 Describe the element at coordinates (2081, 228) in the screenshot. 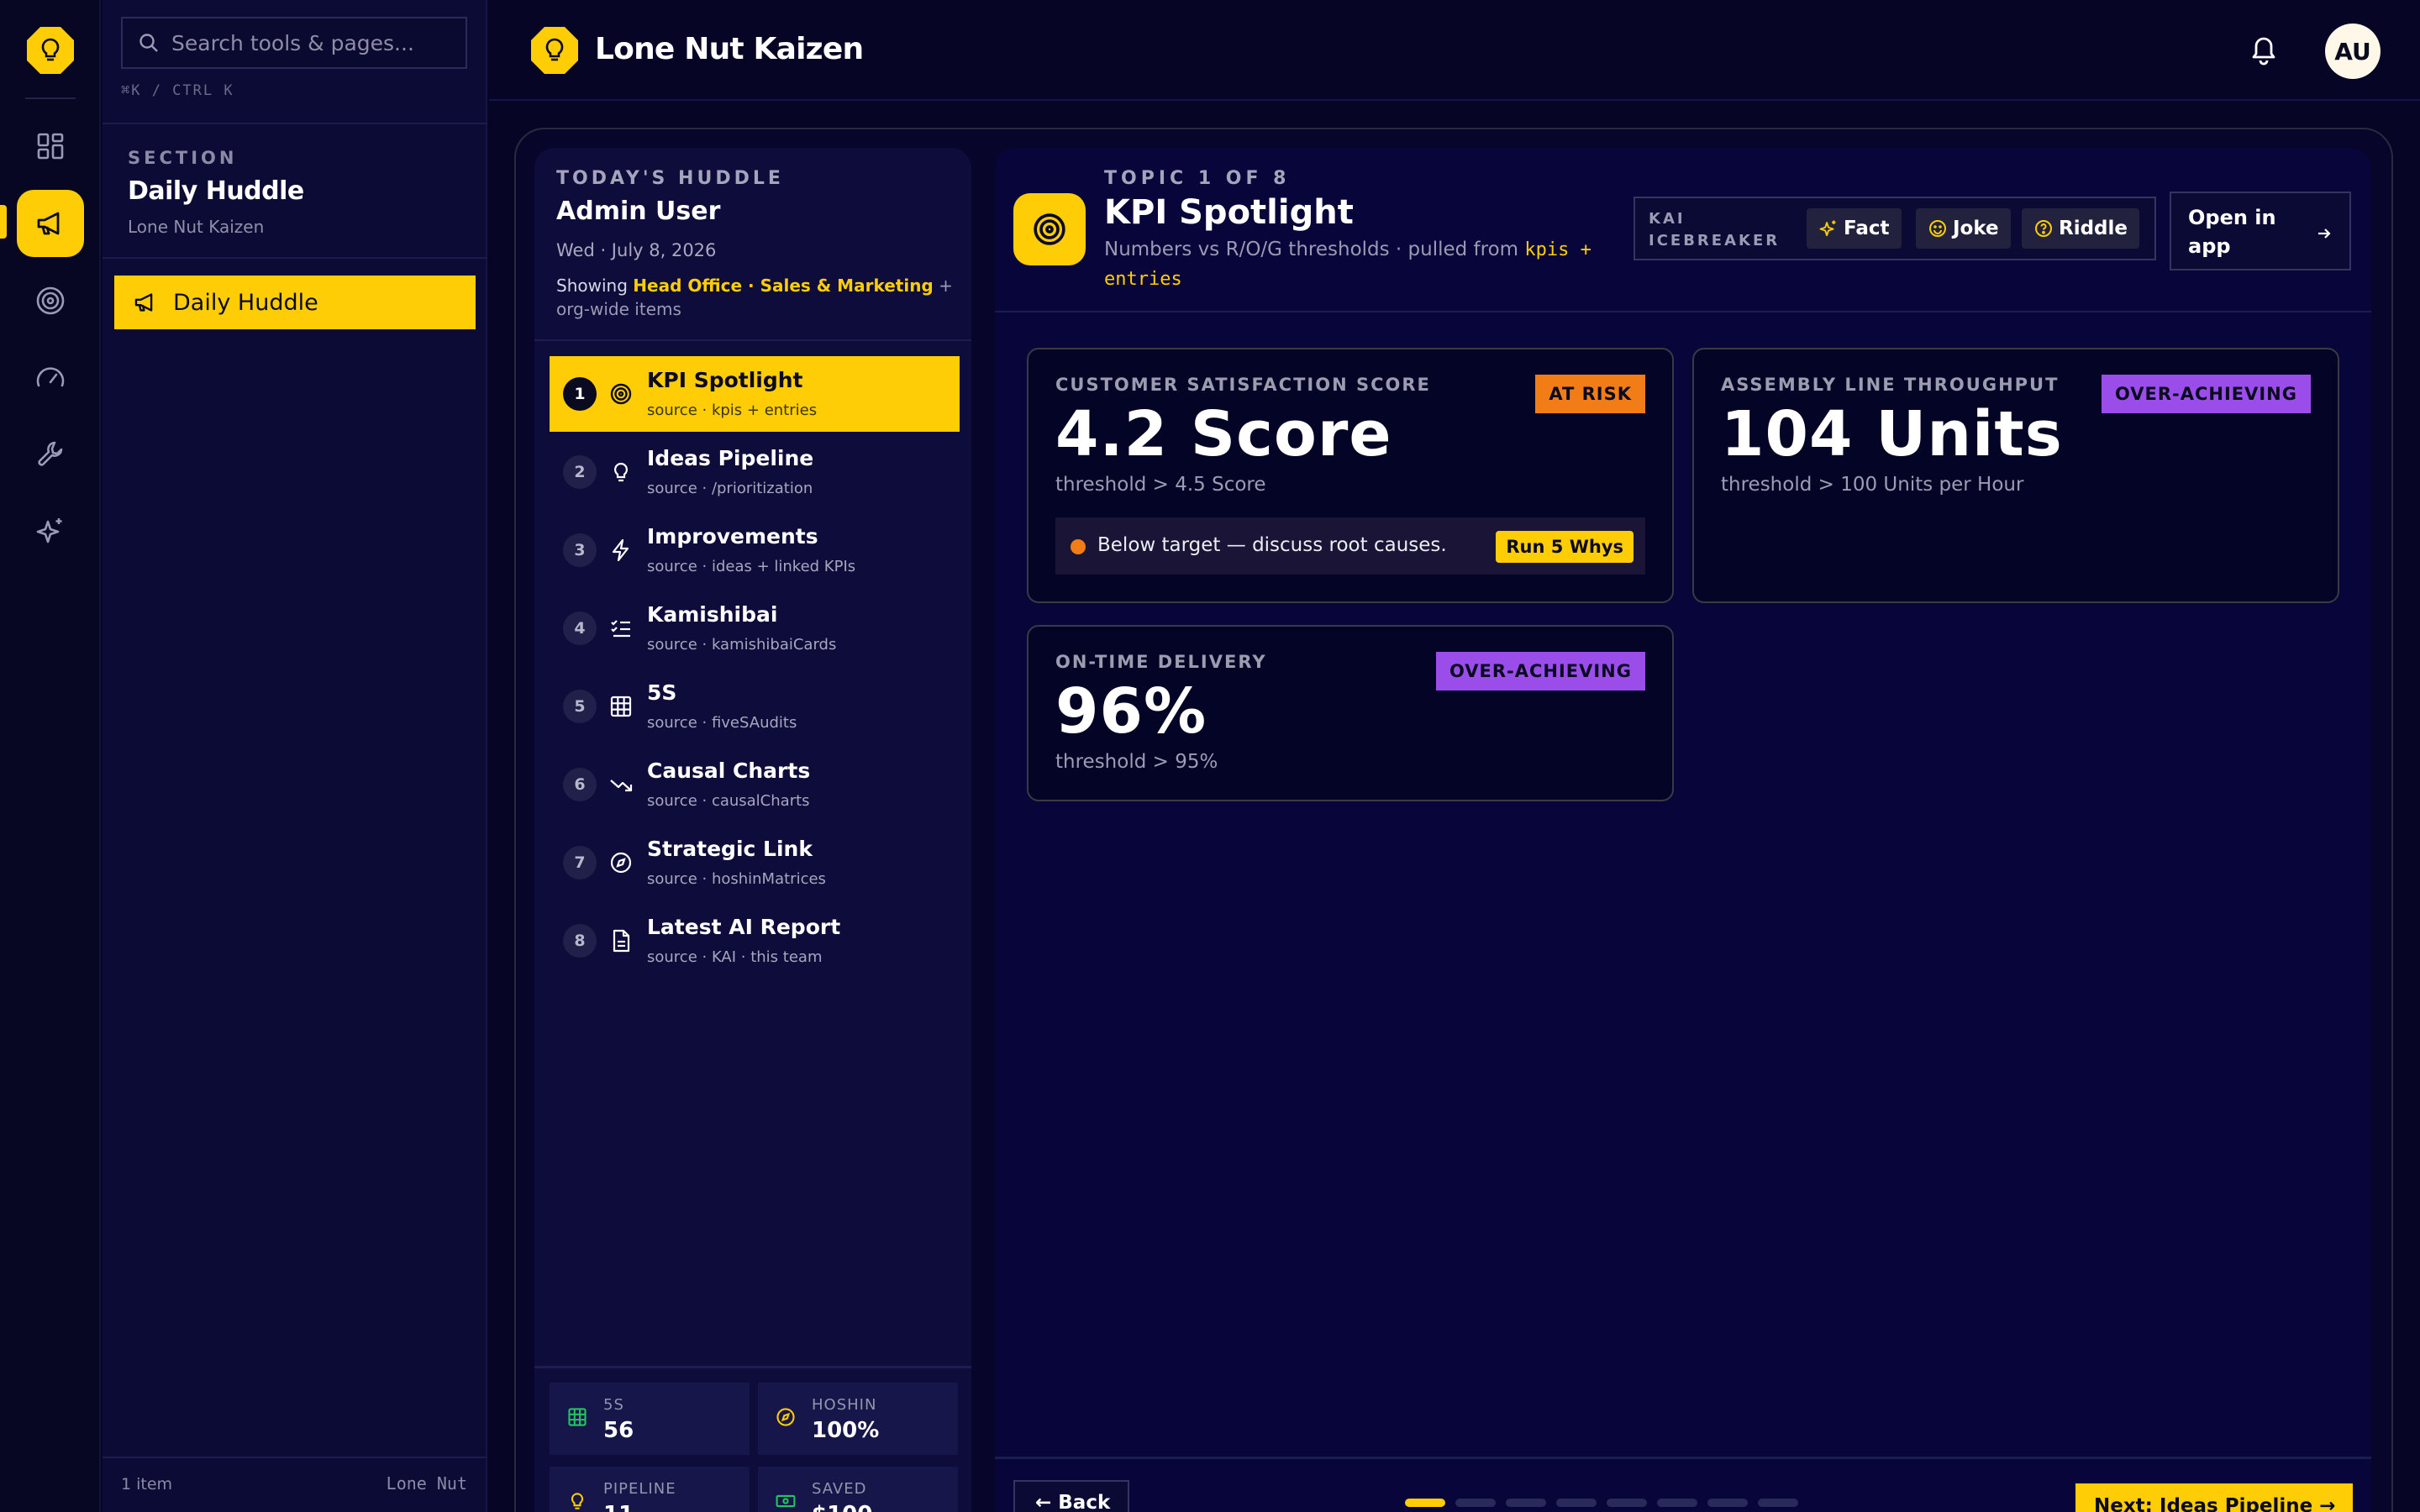

I see `icebreaker-riddle-button: Riddle` at that location.